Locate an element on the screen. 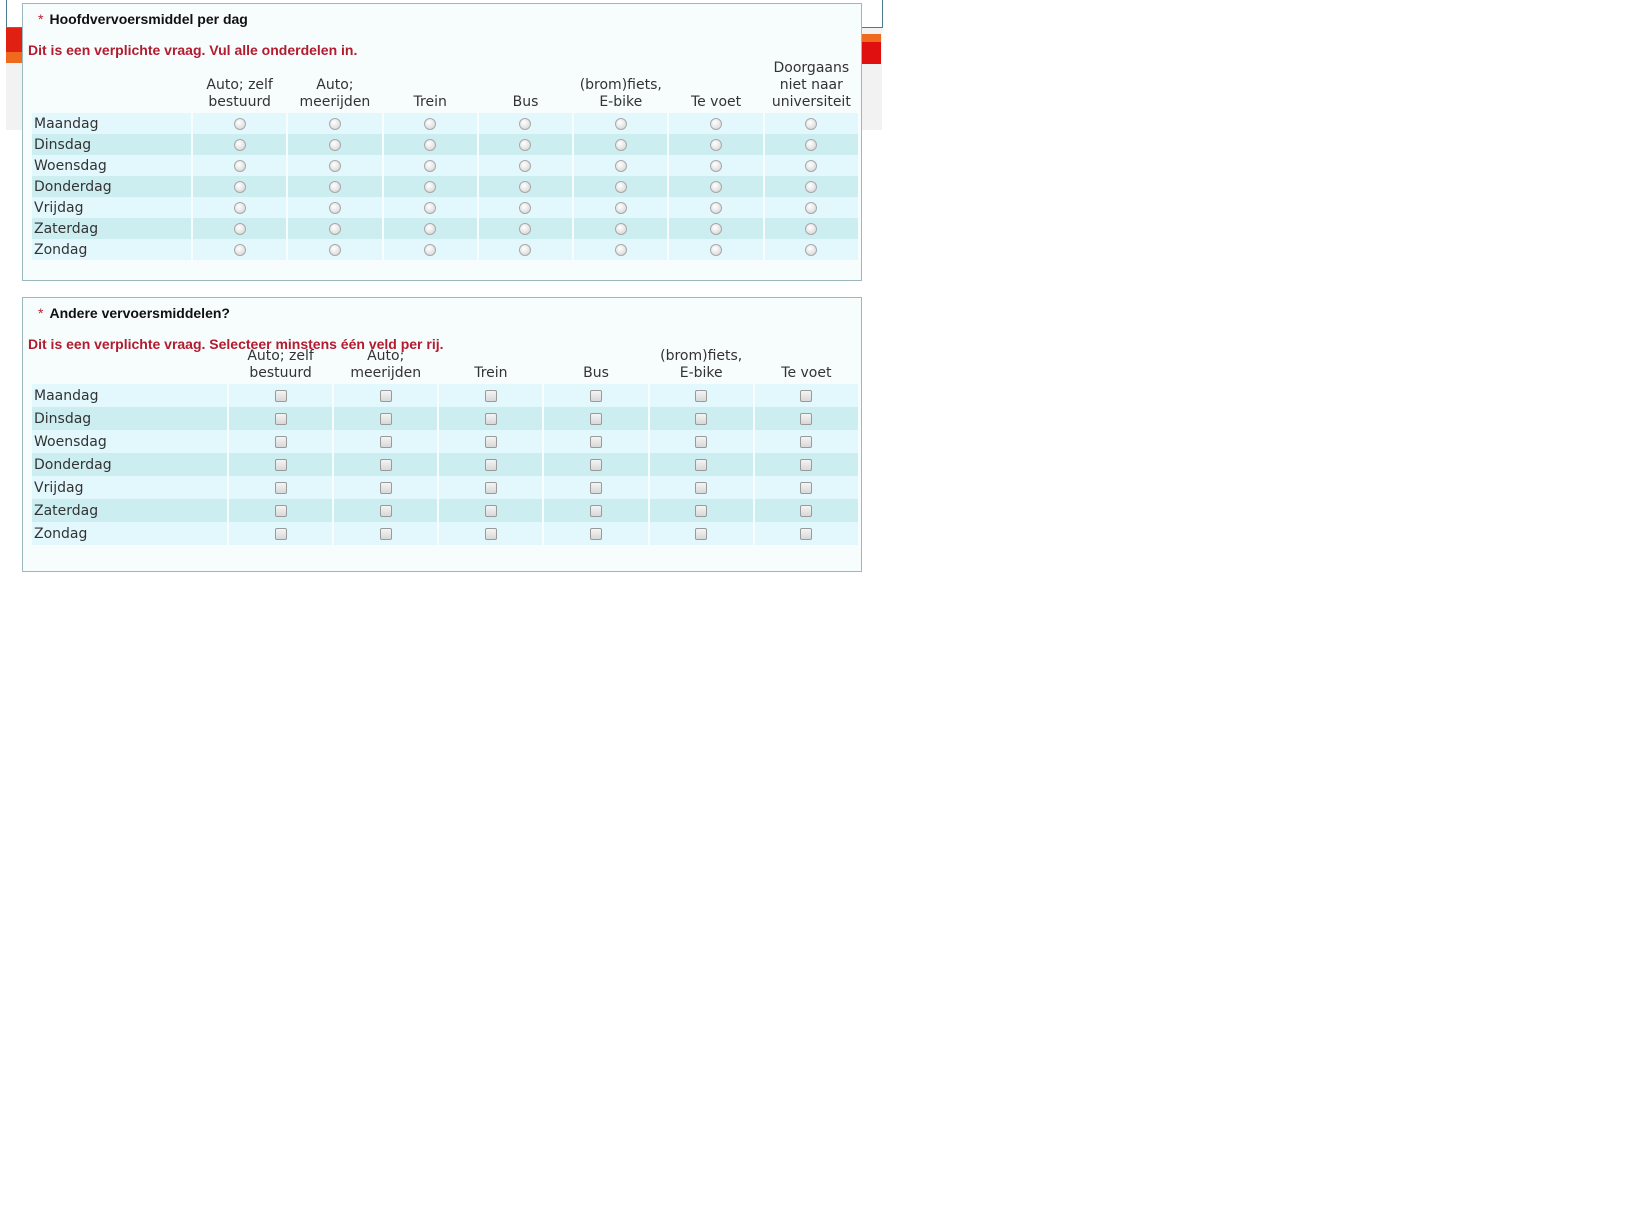 The height and width of the screenshot is (1224, 1632). column-header: Auto; meerijden is located at coordinates (334, 86).